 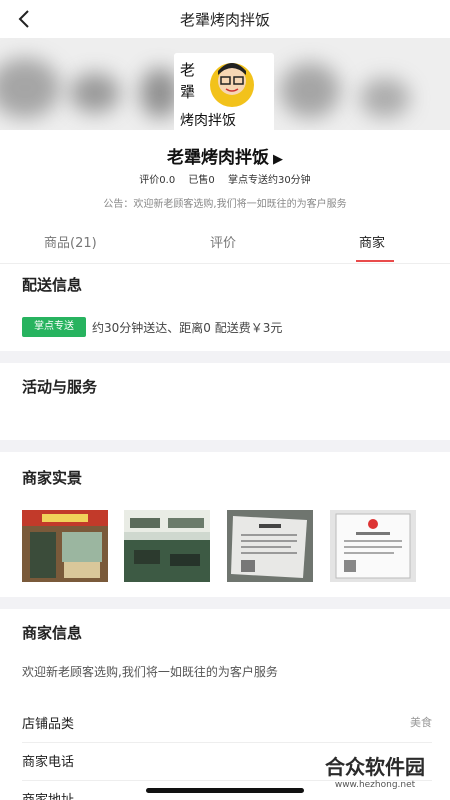 I want to click on tab-merchant: 商家, so click(x=372, y=241).